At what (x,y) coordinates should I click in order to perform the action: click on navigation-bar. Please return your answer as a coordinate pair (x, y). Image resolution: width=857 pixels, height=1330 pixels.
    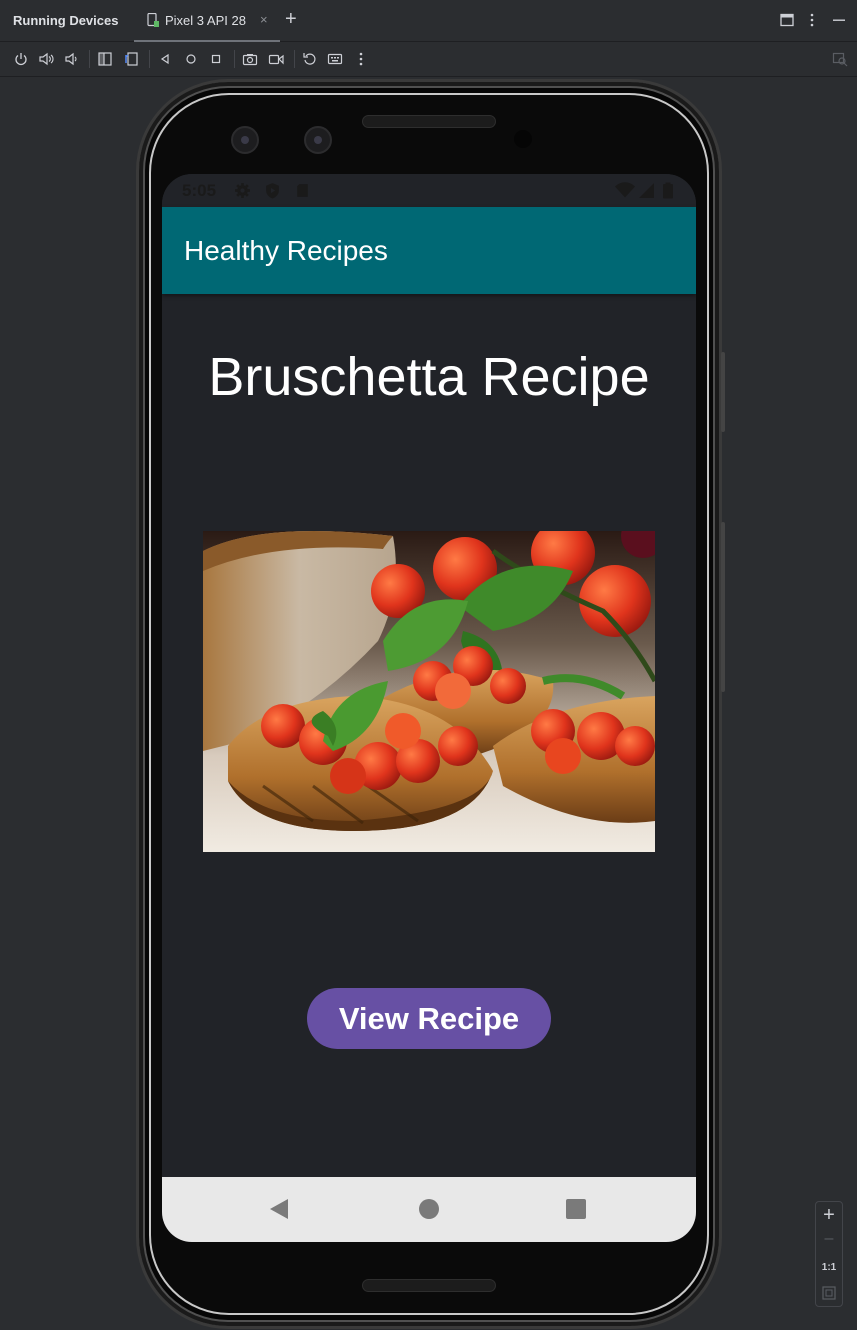
    Looking at the image, I should click on (429, 1209).